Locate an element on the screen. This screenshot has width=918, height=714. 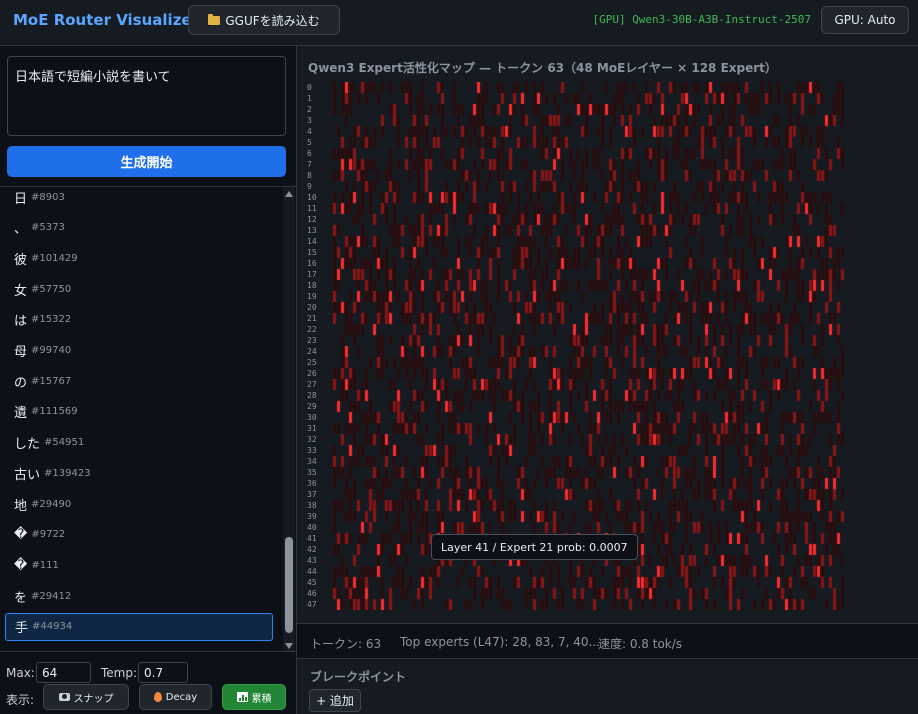
layer-label: 12 is located at coordinates (312, 219).